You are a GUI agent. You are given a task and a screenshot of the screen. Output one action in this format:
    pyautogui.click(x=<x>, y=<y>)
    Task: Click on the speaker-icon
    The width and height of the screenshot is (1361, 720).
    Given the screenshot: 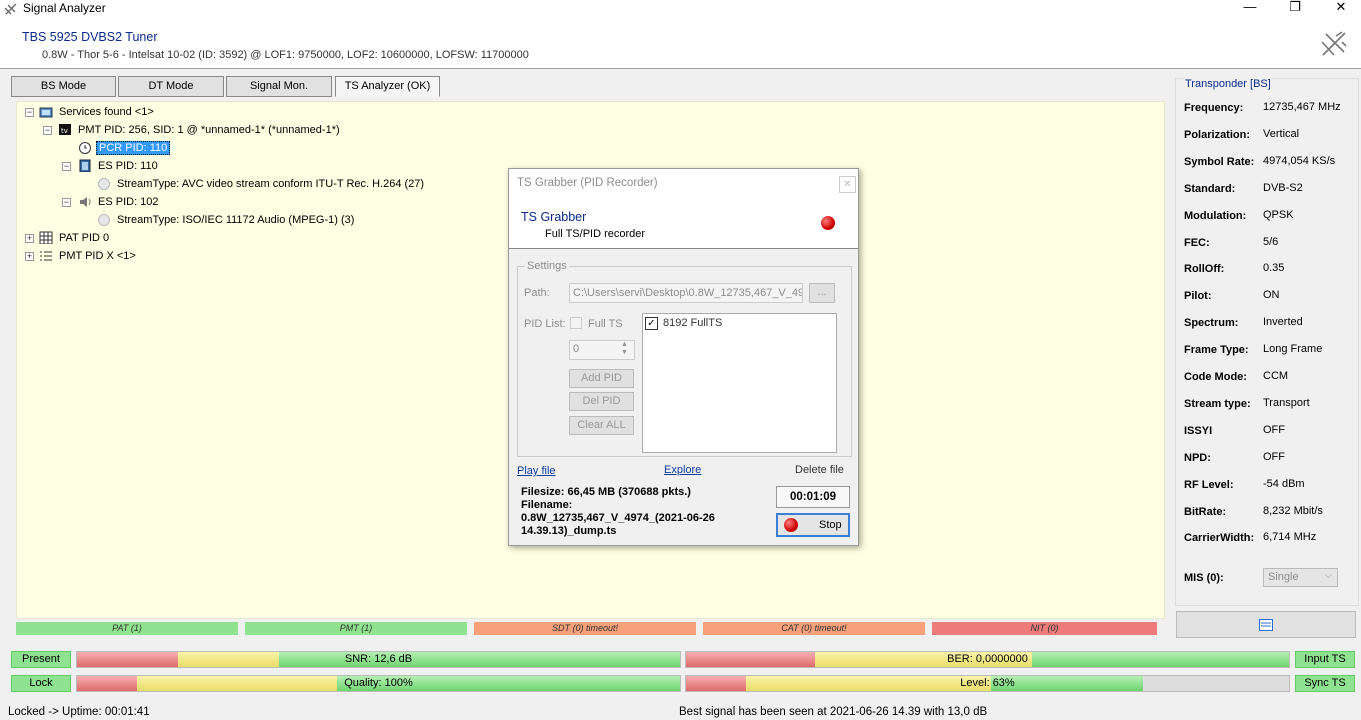 What is the action you would take?
    pyautogui.click(x=85, y=202)
    